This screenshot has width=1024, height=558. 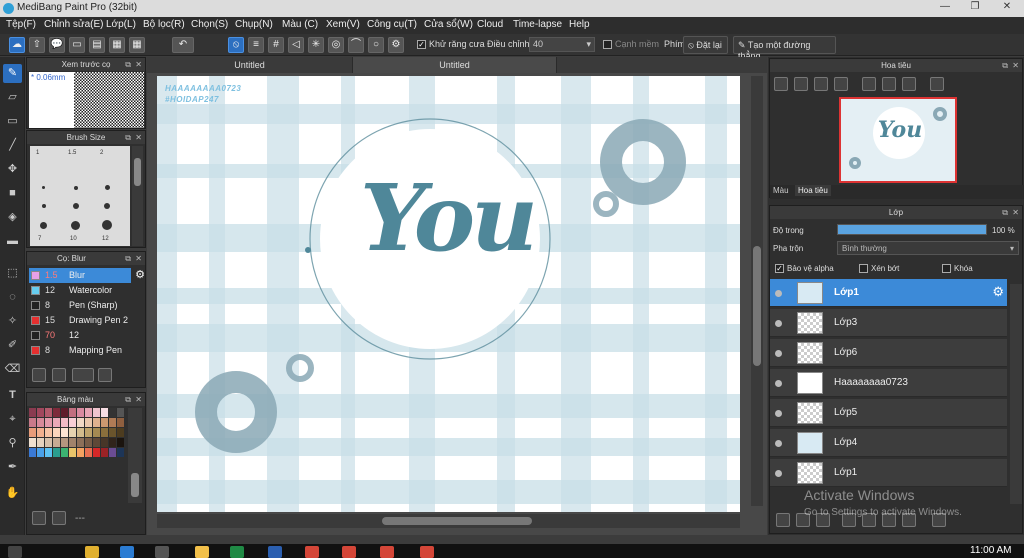 I want to click on move-tool-icon: ✥, so click(x=12, y=169).